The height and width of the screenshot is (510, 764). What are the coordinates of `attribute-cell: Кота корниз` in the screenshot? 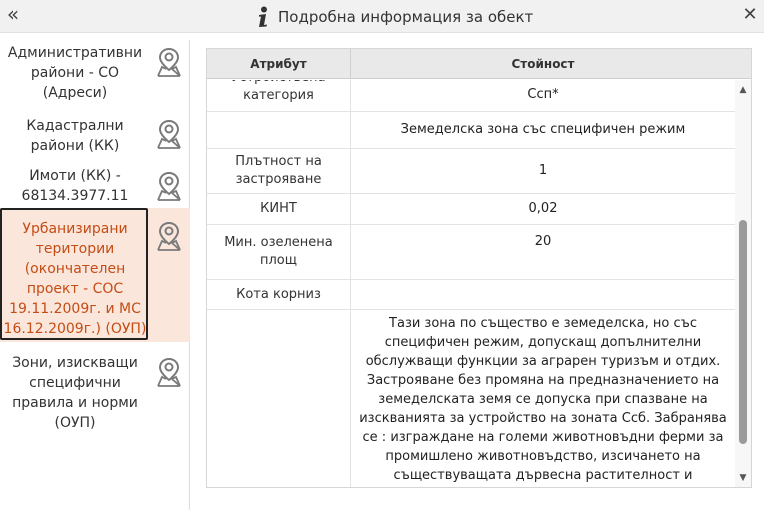 It's located at (279, 294).